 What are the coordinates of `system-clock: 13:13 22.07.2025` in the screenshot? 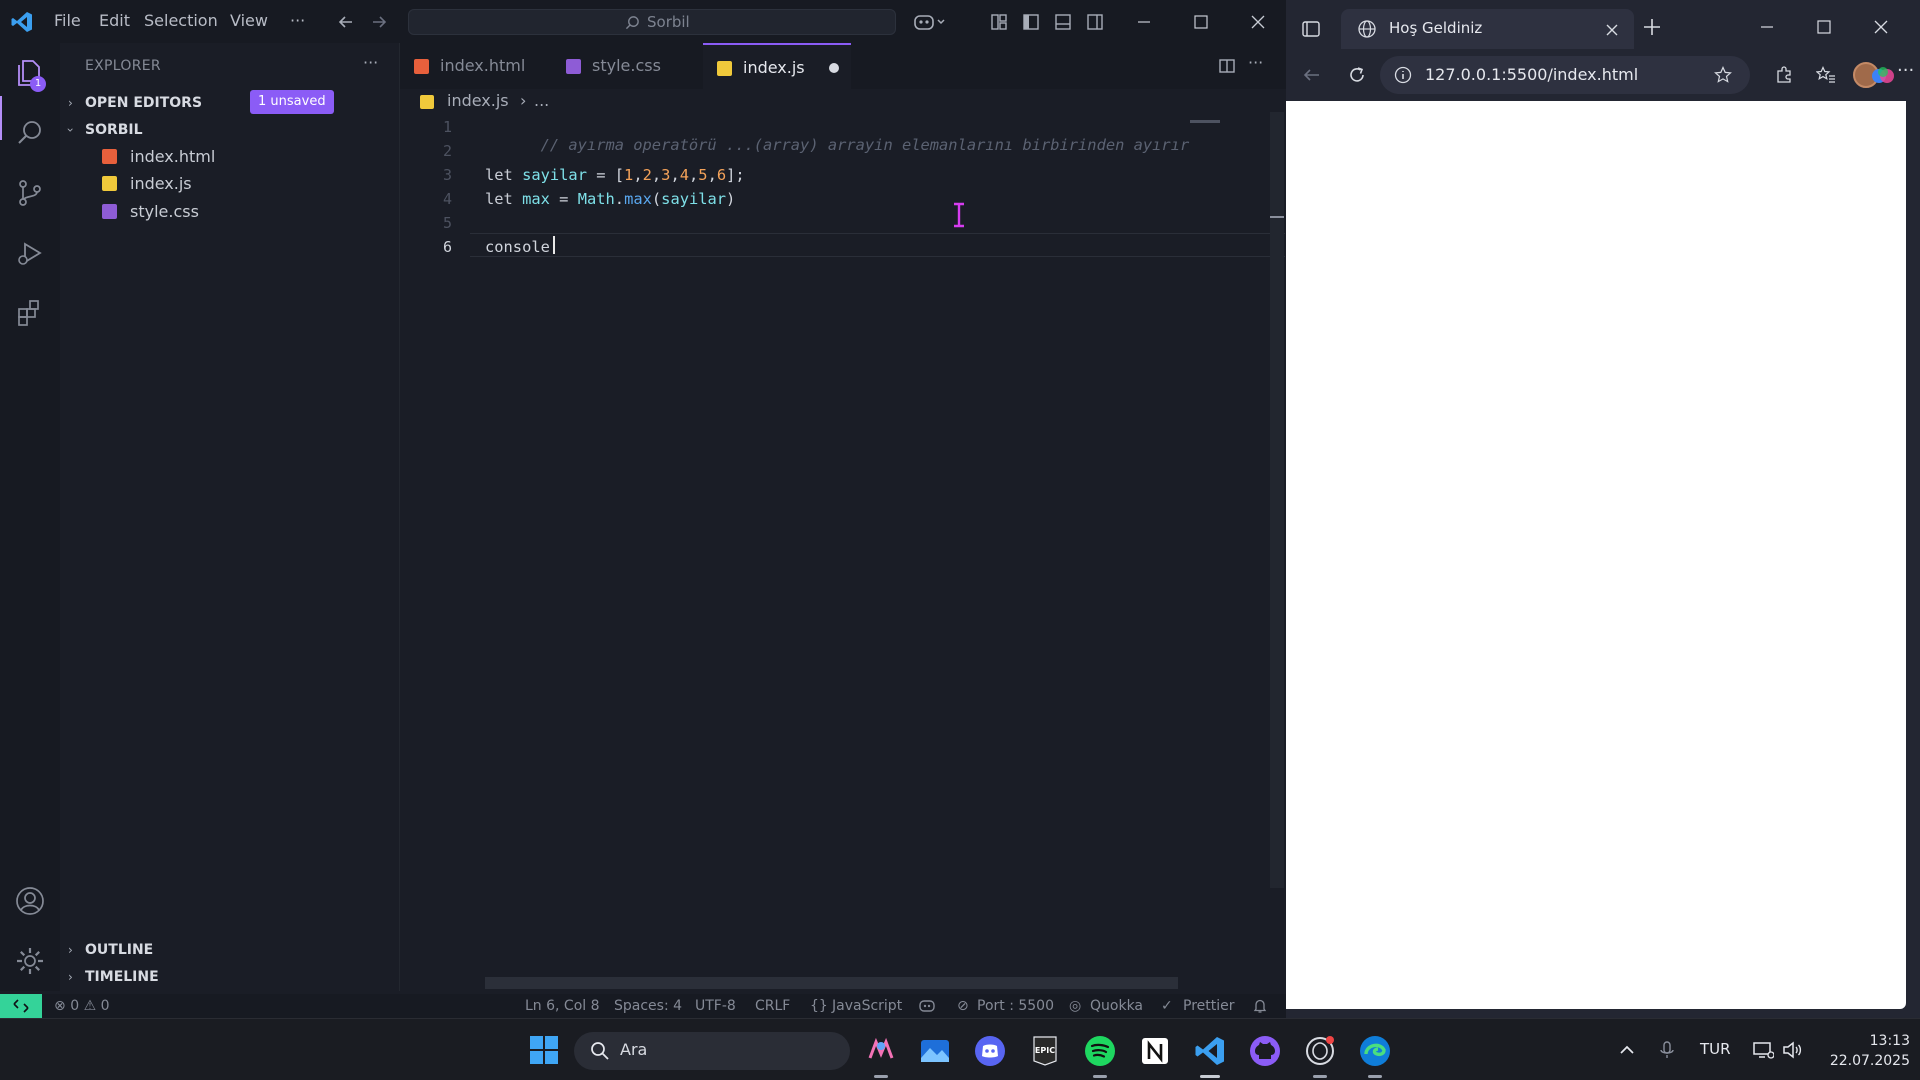 It's located at (1865, 1051).